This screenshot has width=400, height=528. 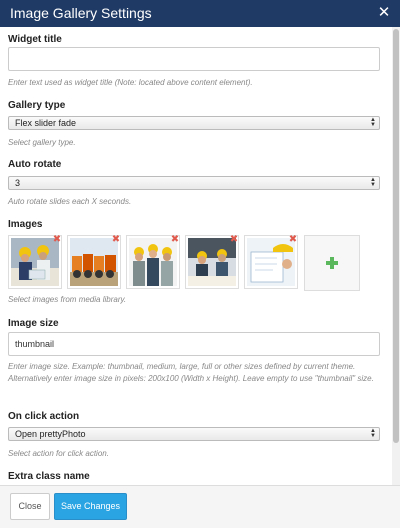 What do you see at coordinates (30, 506) in the screenshot?
I see `close-button: Close` at bounding box center [30, 506].